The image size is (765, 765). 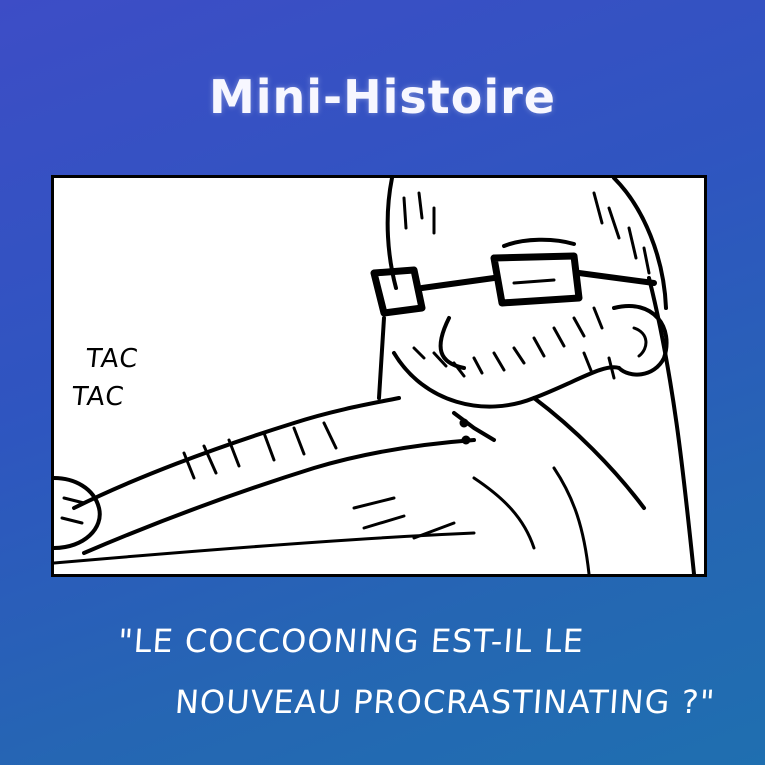 I want to click on caption-line-2: NOUVEAU PROCRASTINATING ?", so click(x=445, y=702).